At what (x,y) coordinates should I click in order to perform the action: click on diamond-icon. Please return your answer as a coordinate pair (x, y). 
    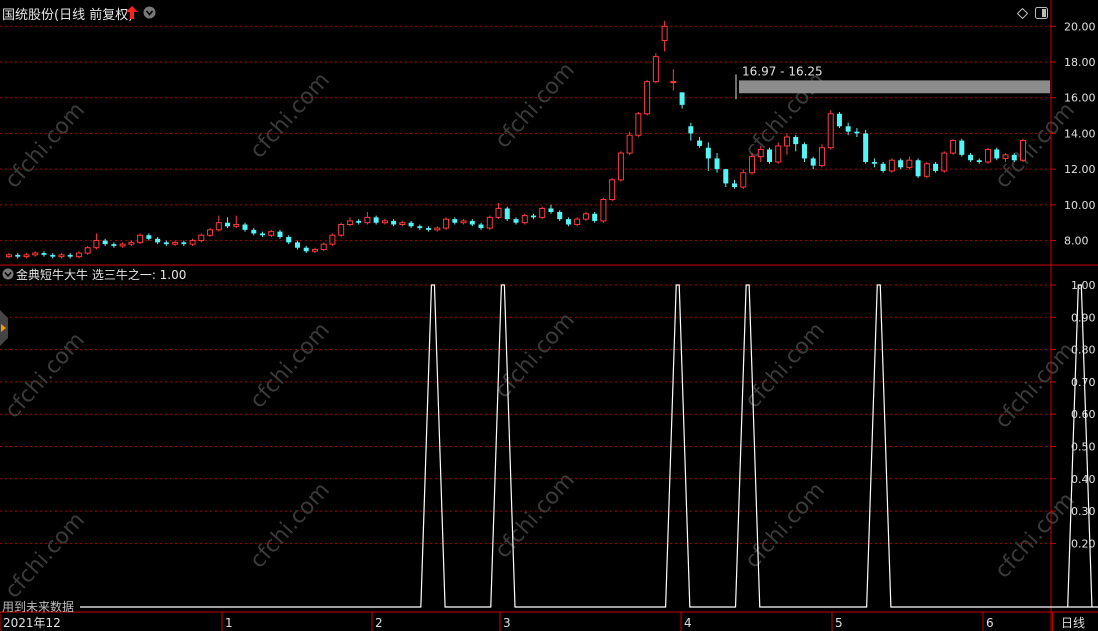
    Looking at the image, I should click on (1022, 13).